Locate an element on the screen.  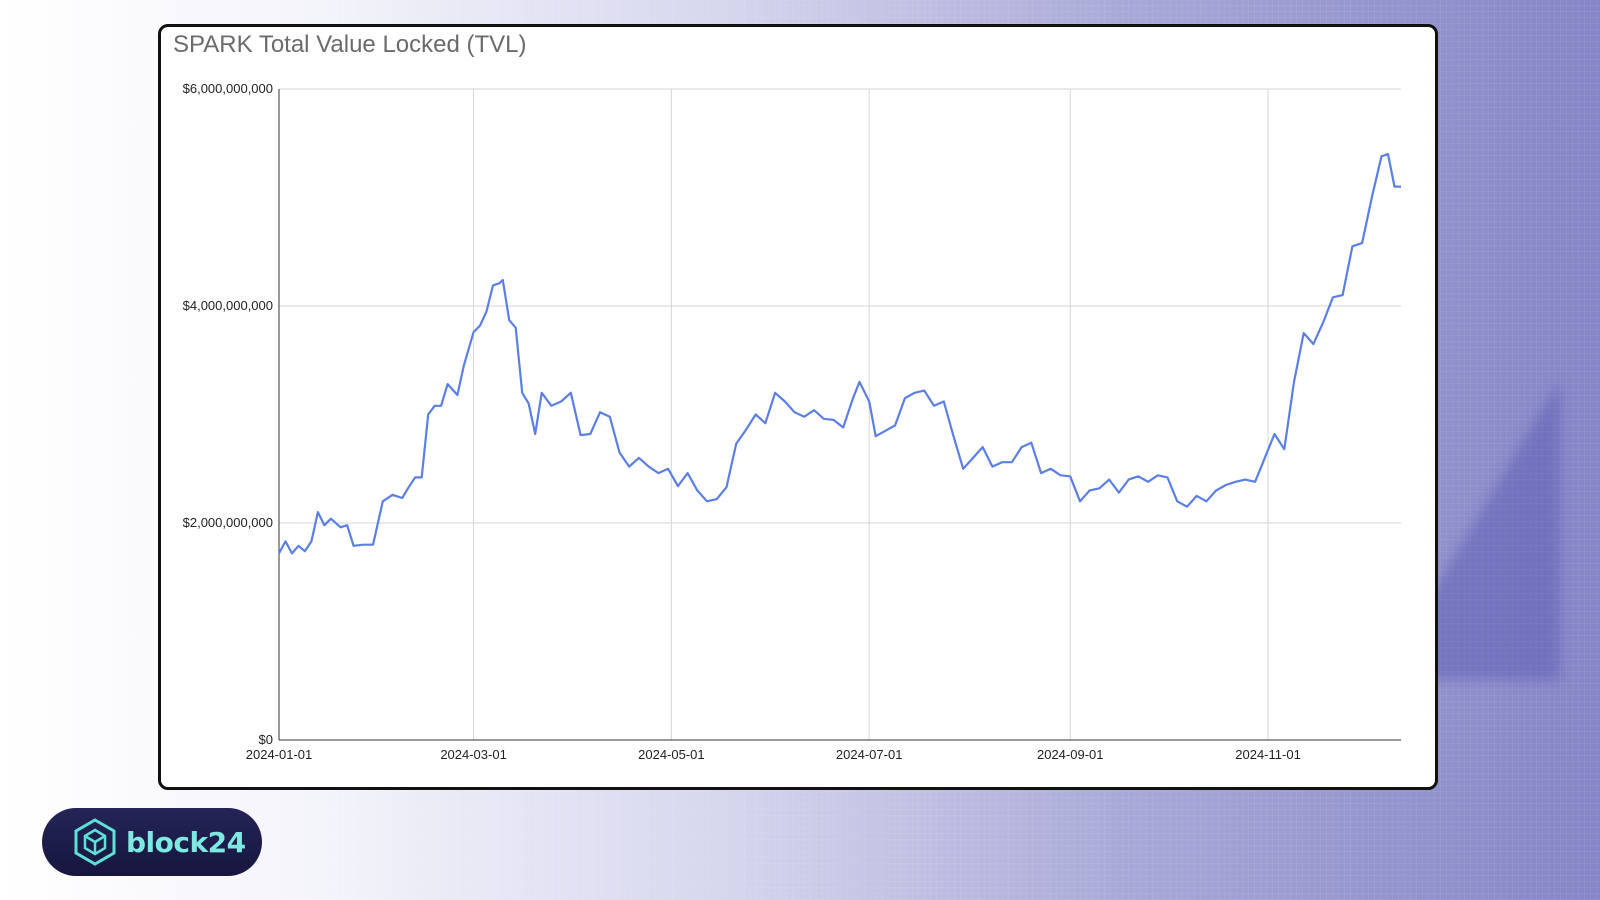
x-tick-label: 2024-01-01 is located at coordinates (279, 754).